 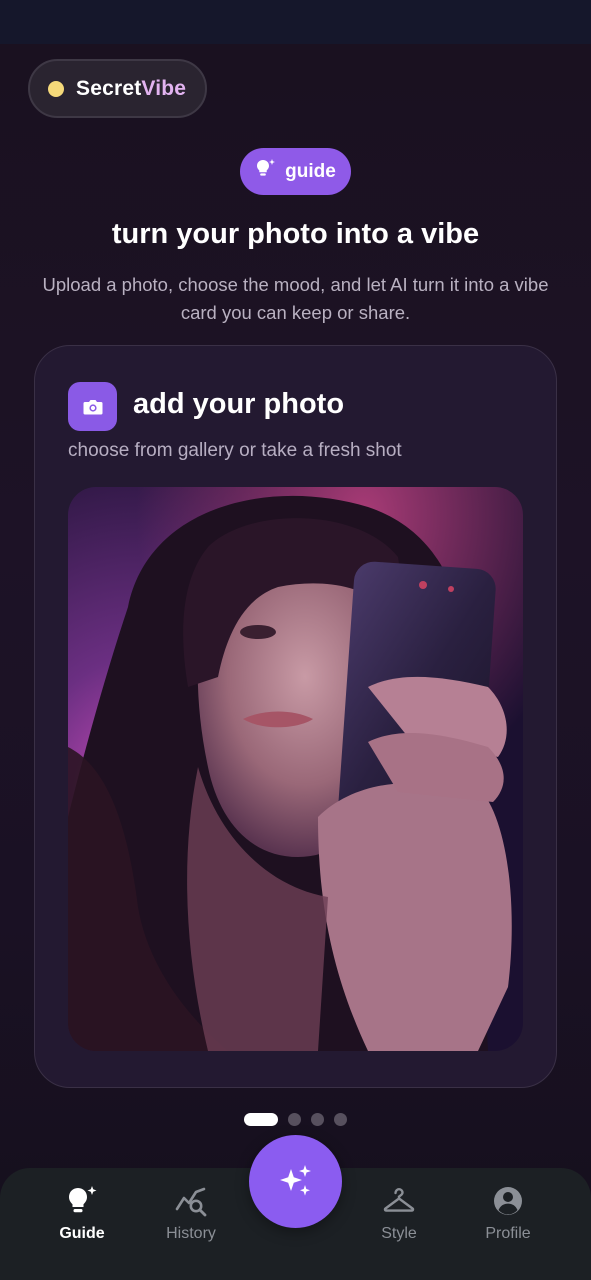 I want to click on guide-chip-label: guide, so click(x=310, y=171).